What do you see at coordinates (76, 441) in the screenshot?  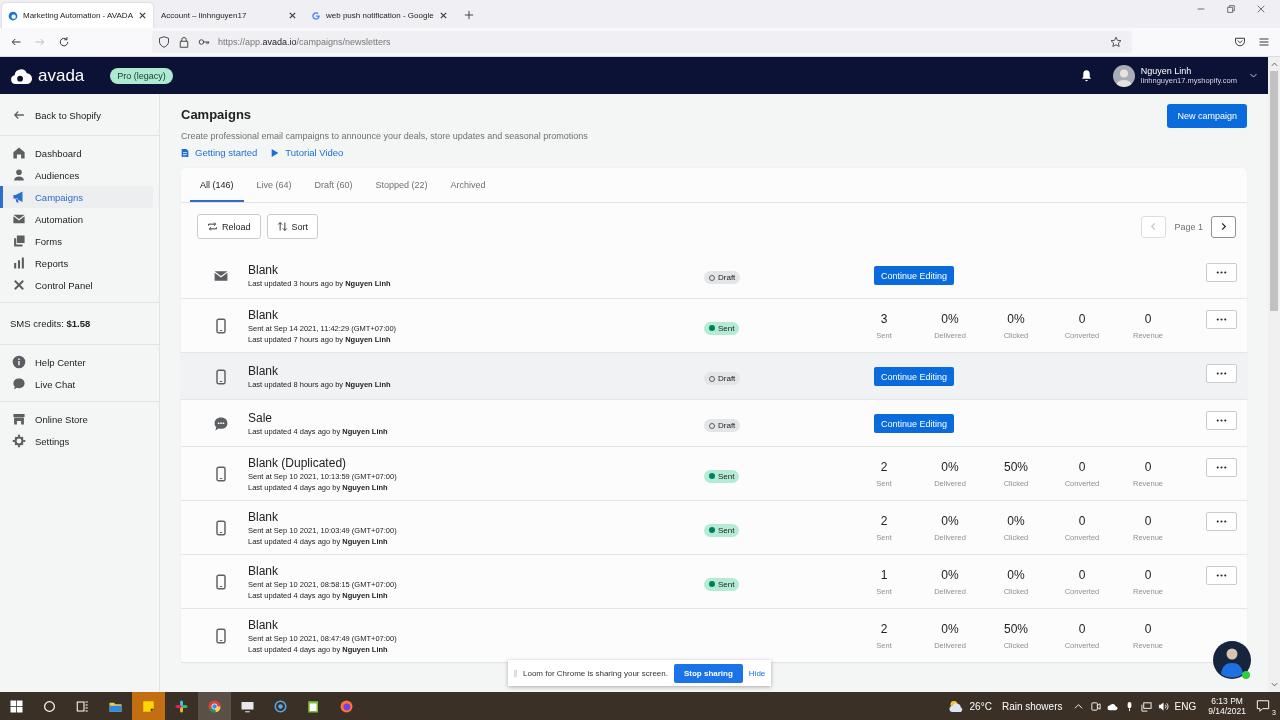 I see `sidebar-item: Settings` at bounding box center [76, 441].